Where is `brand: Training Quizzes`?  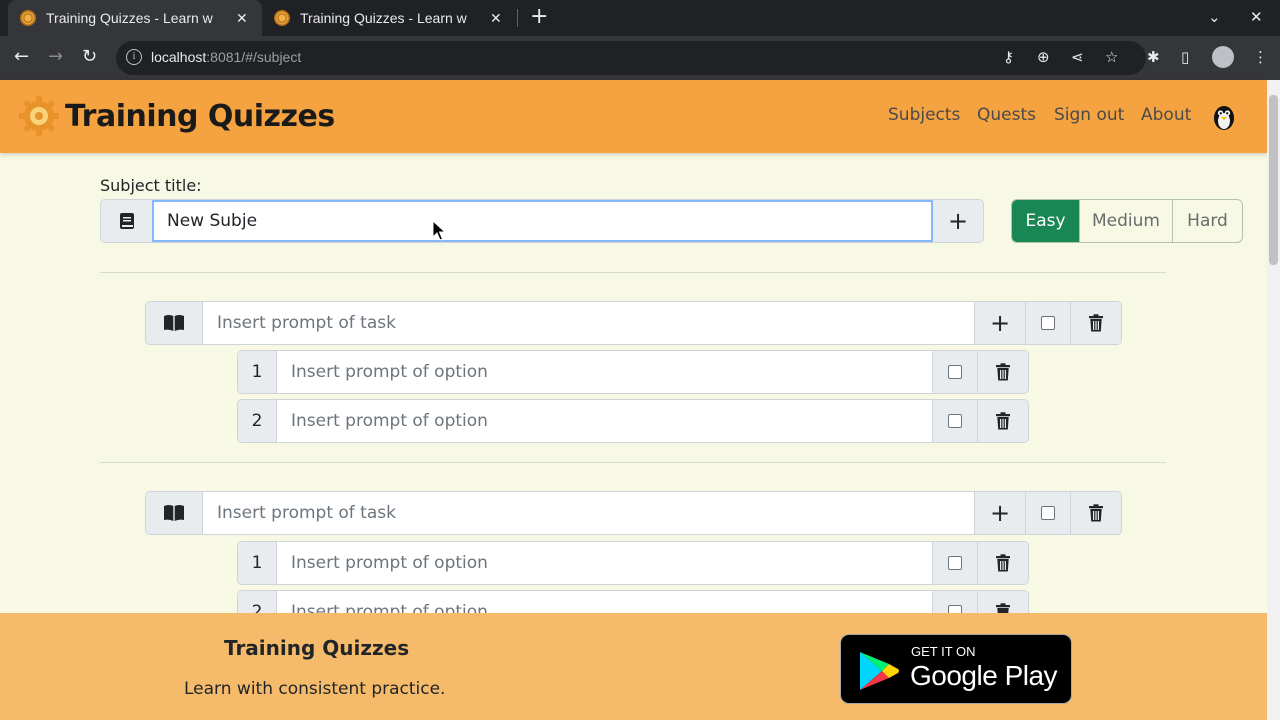
brand: Training Quizzes is located at coordinates (176, 116).